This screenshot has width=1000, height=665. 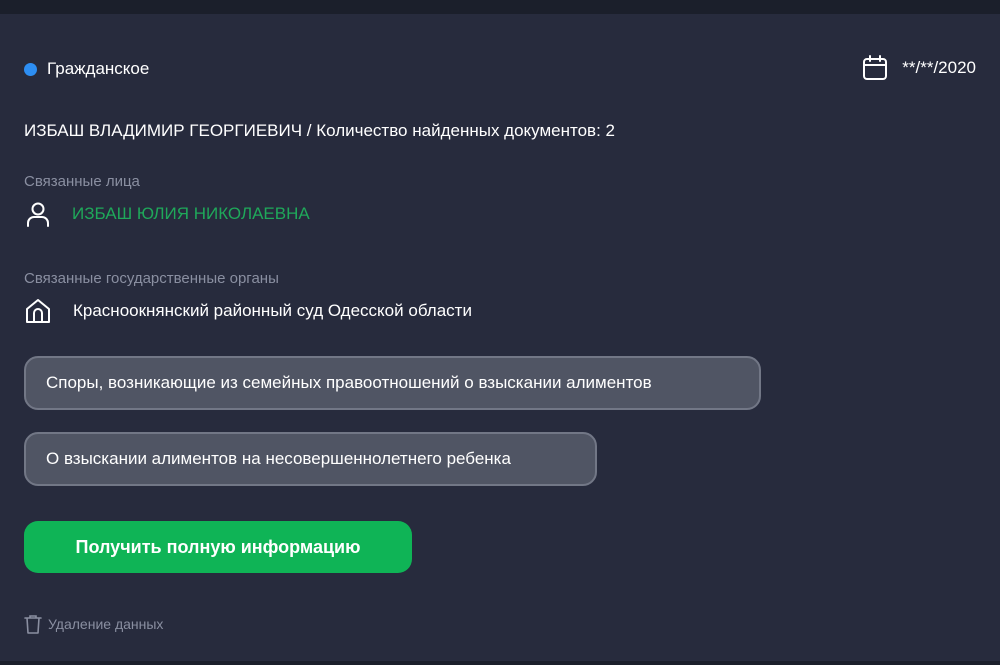 I want to click on case-date: **/**/2020, so click(x=919, y=68).